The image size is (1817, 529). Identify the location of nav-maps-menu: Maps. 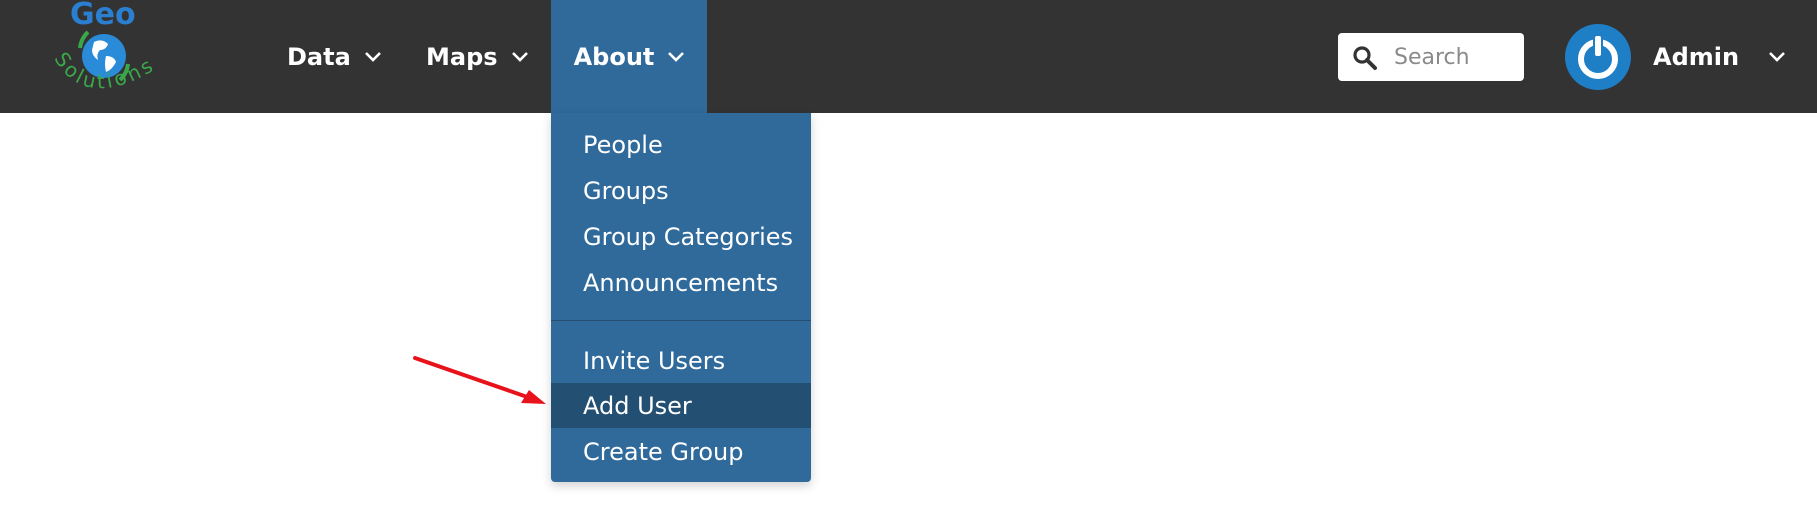
(477, 56).